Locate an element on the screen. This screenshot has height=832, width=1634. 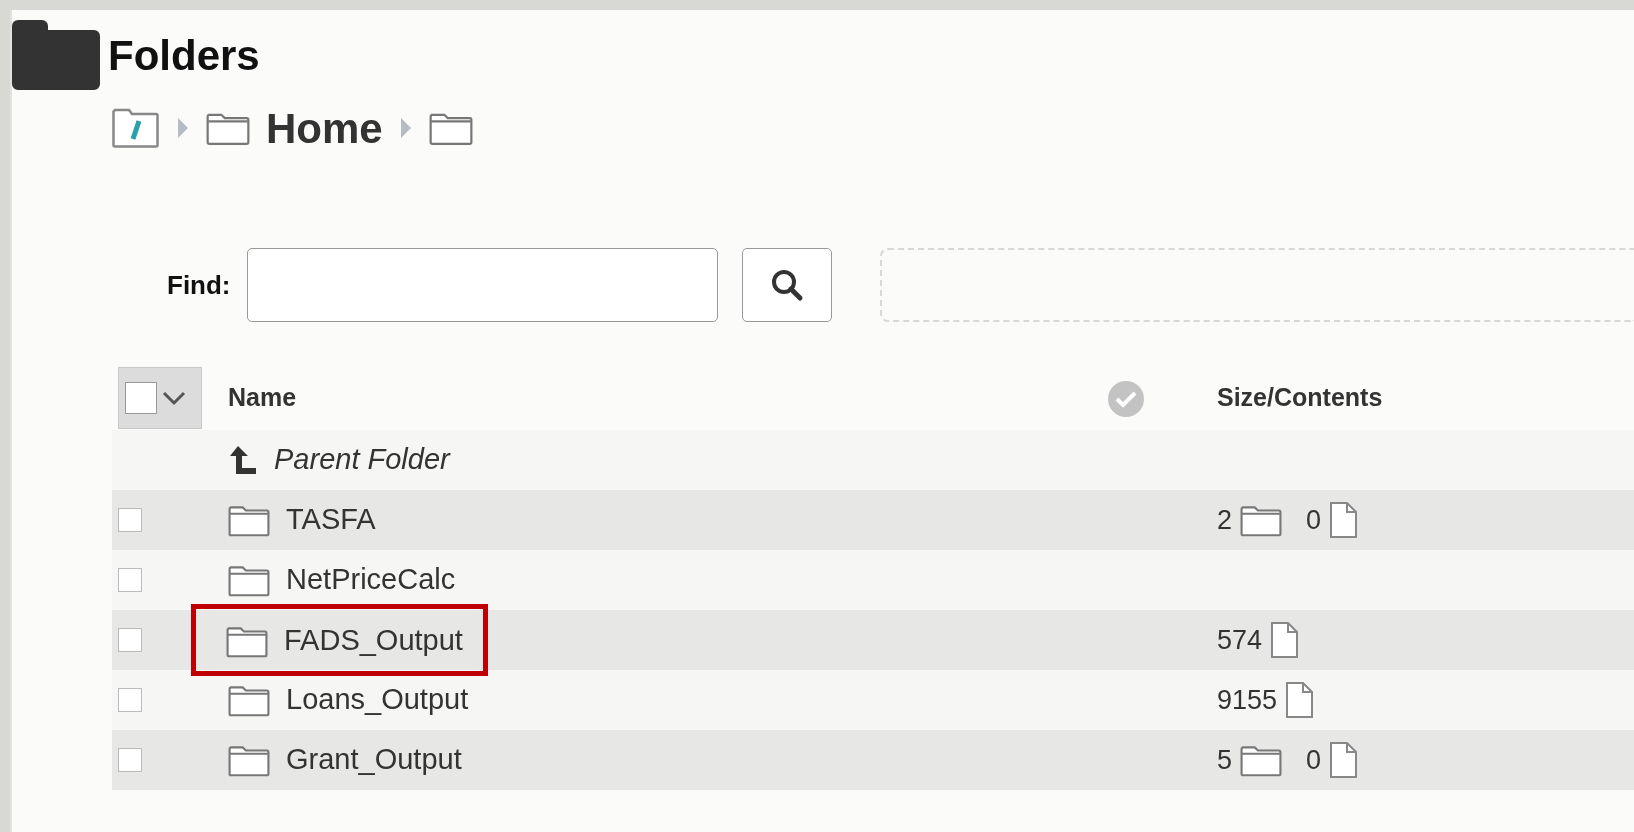
select-all-dropdown is located at coordinates (160, 398).